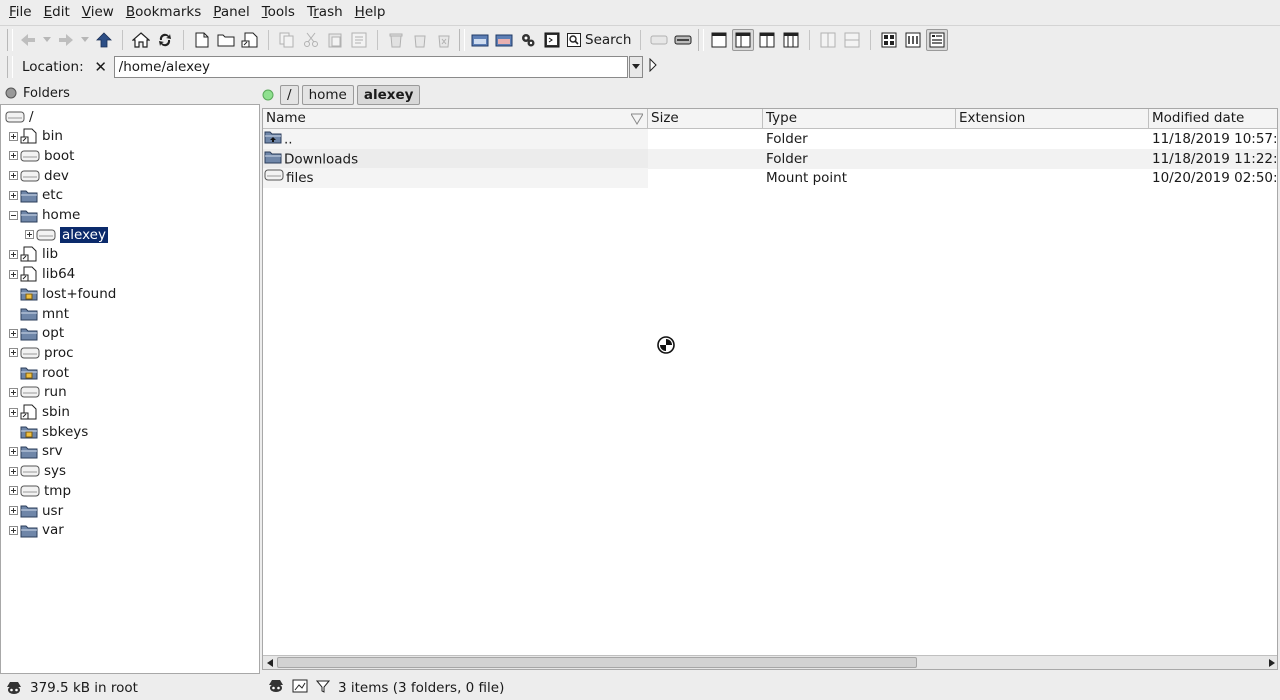  I want to click on menu-edit: Edit, so click(57, 12).